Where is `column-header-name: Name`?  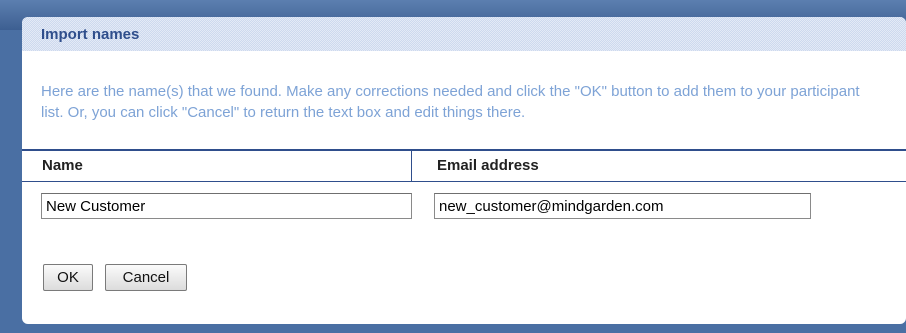 column-header-name: Name is located at coordinates (62, 165).